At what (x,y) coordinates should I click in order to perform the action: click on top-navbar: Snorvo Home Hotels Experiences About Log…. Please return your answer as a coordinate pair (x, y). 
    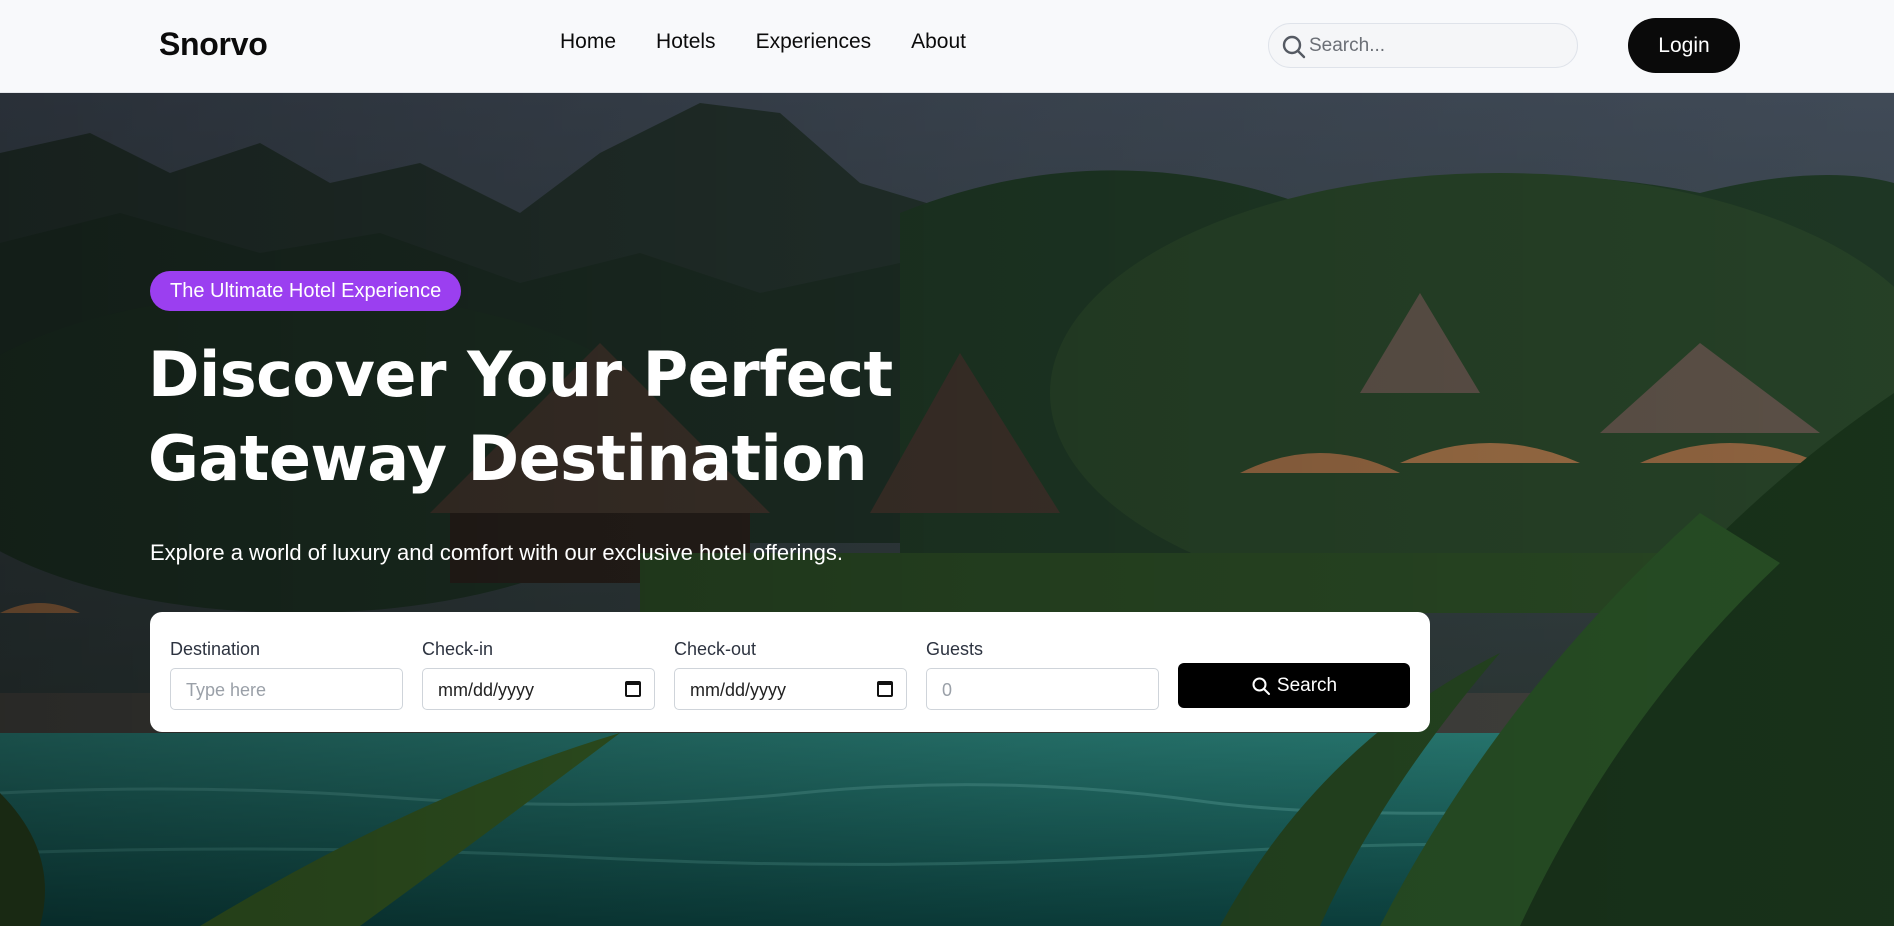
    Looking at the image, I should click on (947, 46).